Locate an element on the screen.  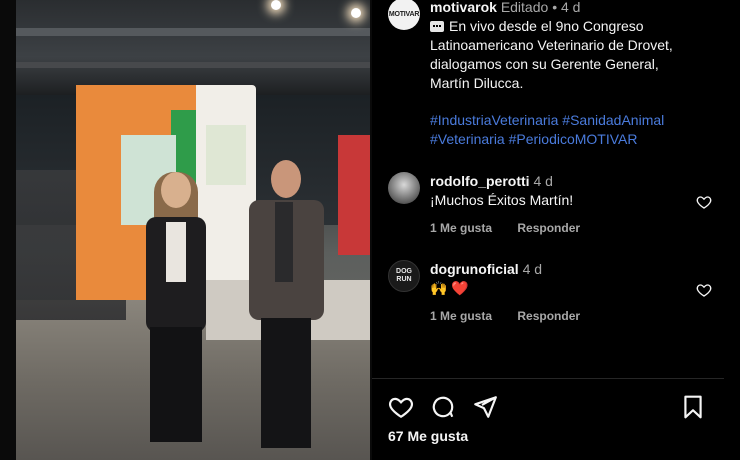
scrollbar is located at coordinates (732, 230).